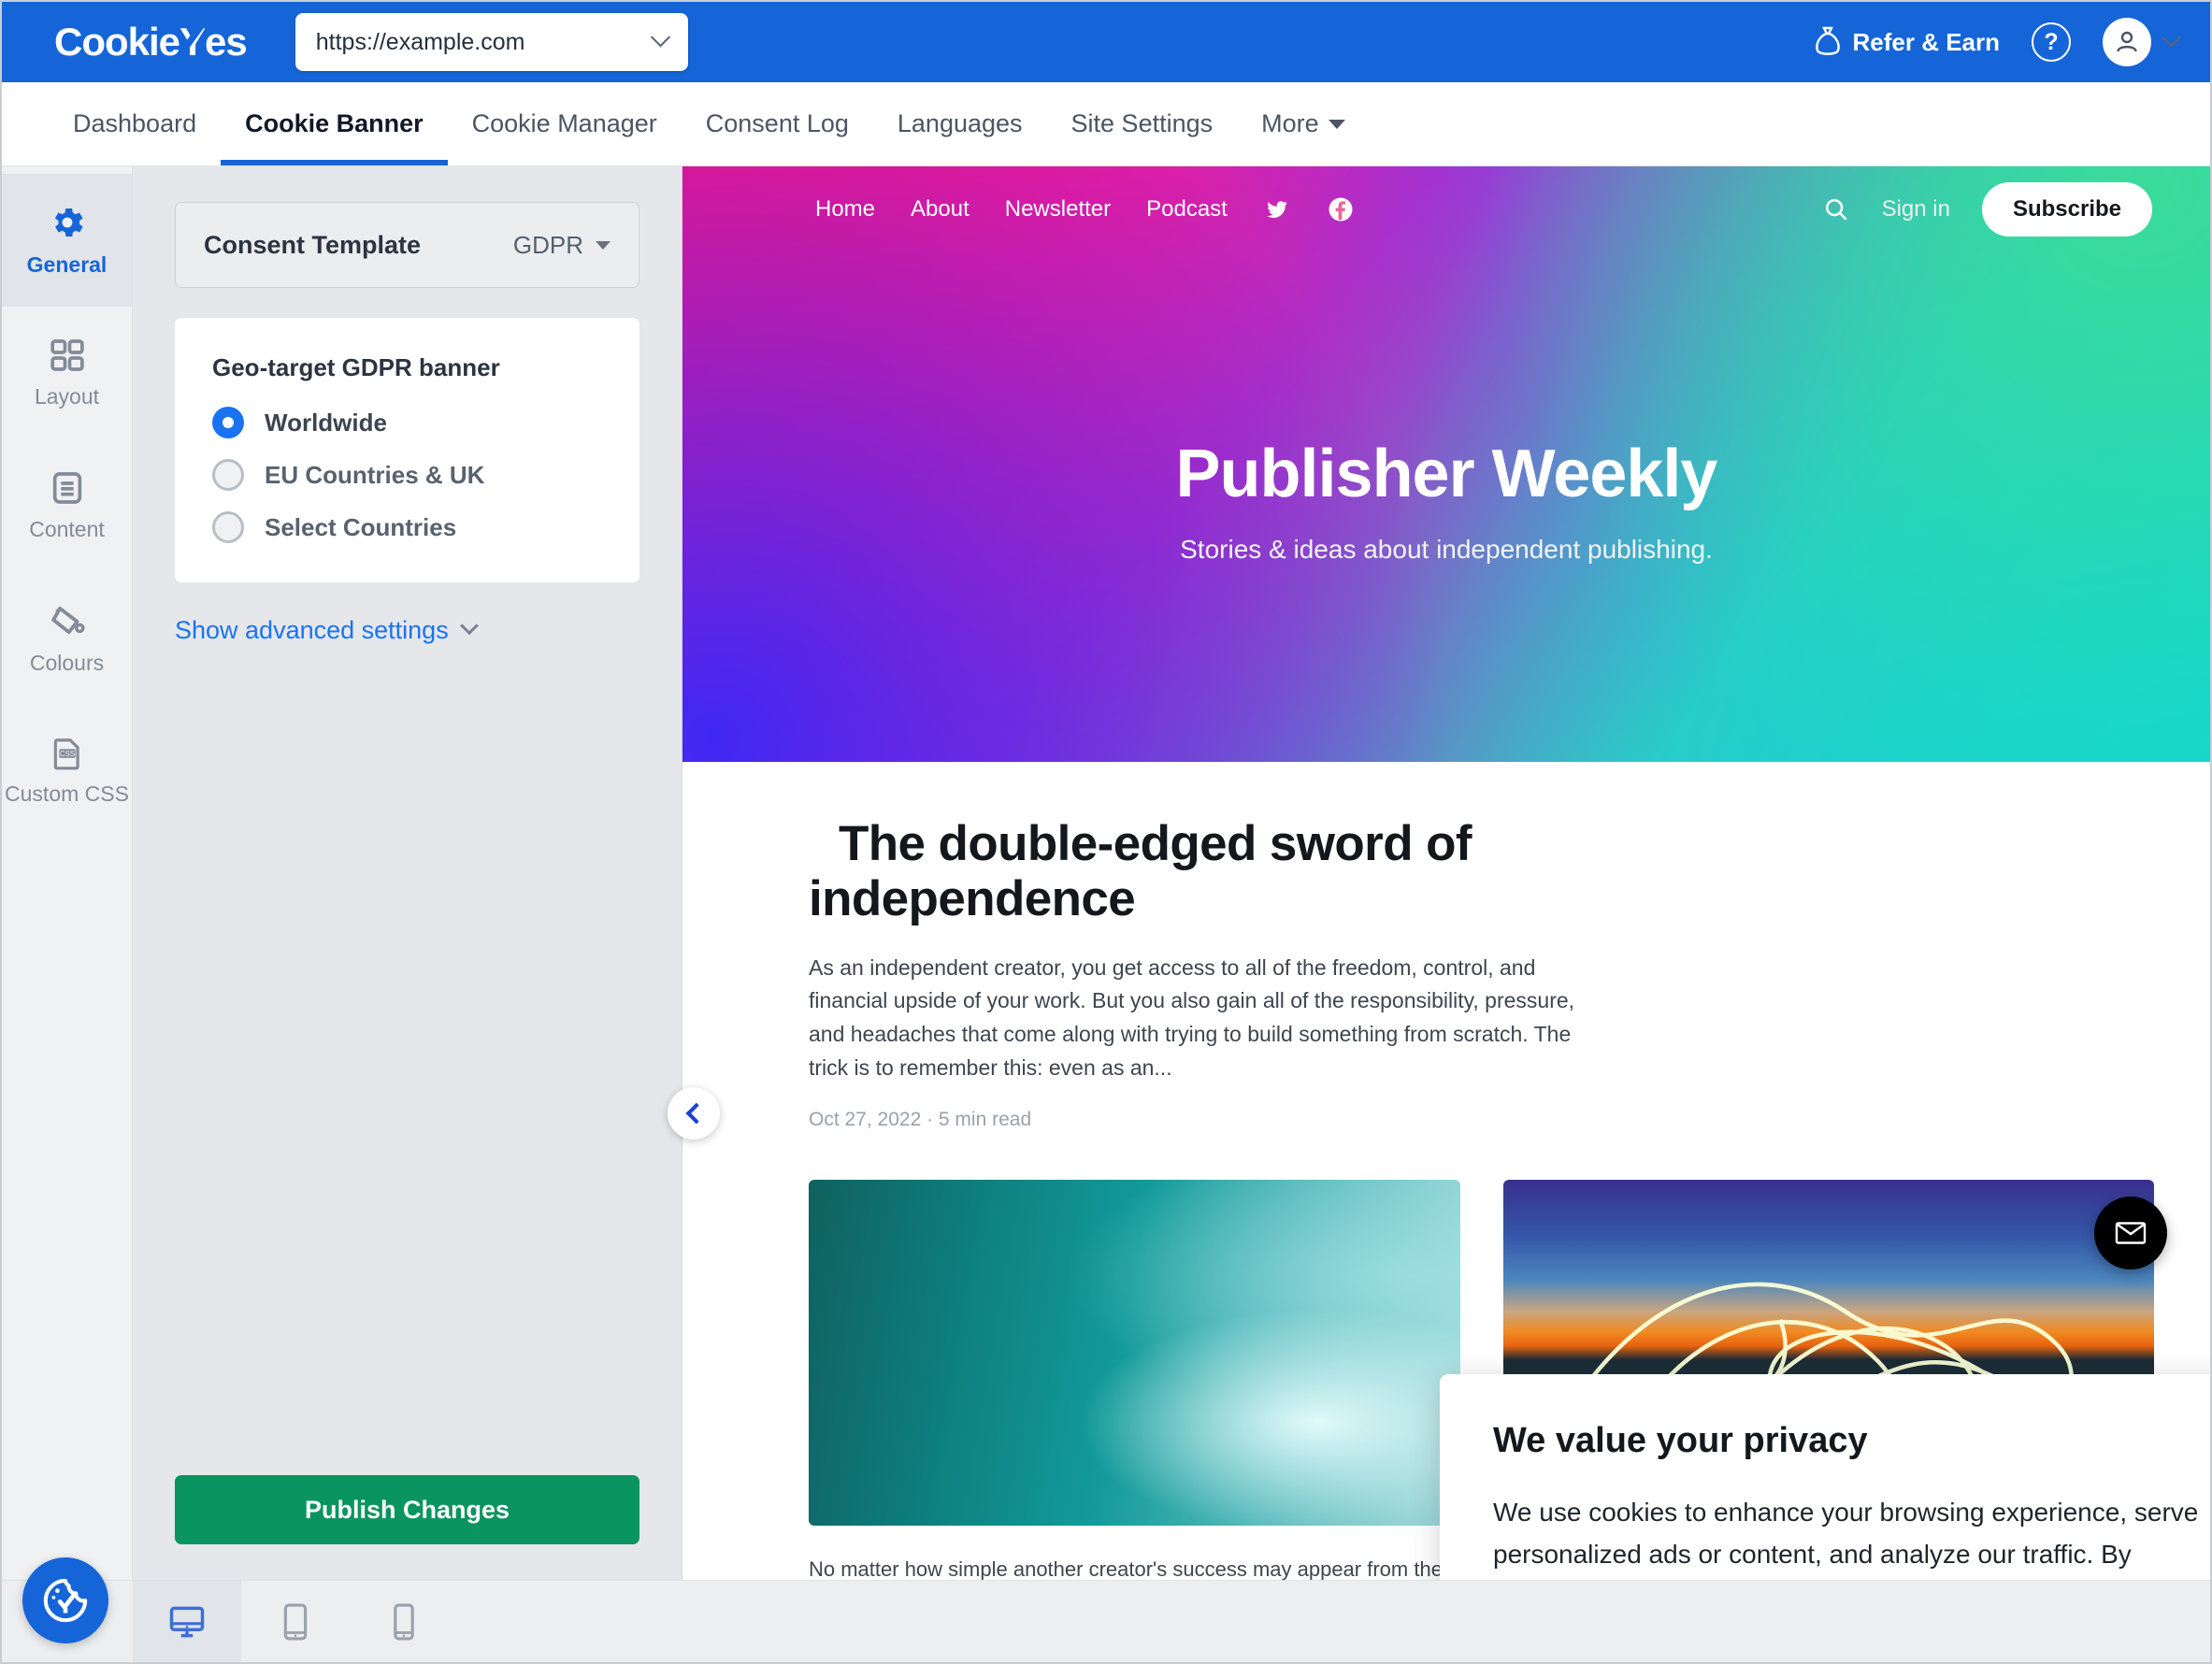 The image size is (2212, 1664). What do you see at coordinates (67, 397) in the screenshot?
I see `sidebar-item-label: Layout` at bounding box center [67, 397].